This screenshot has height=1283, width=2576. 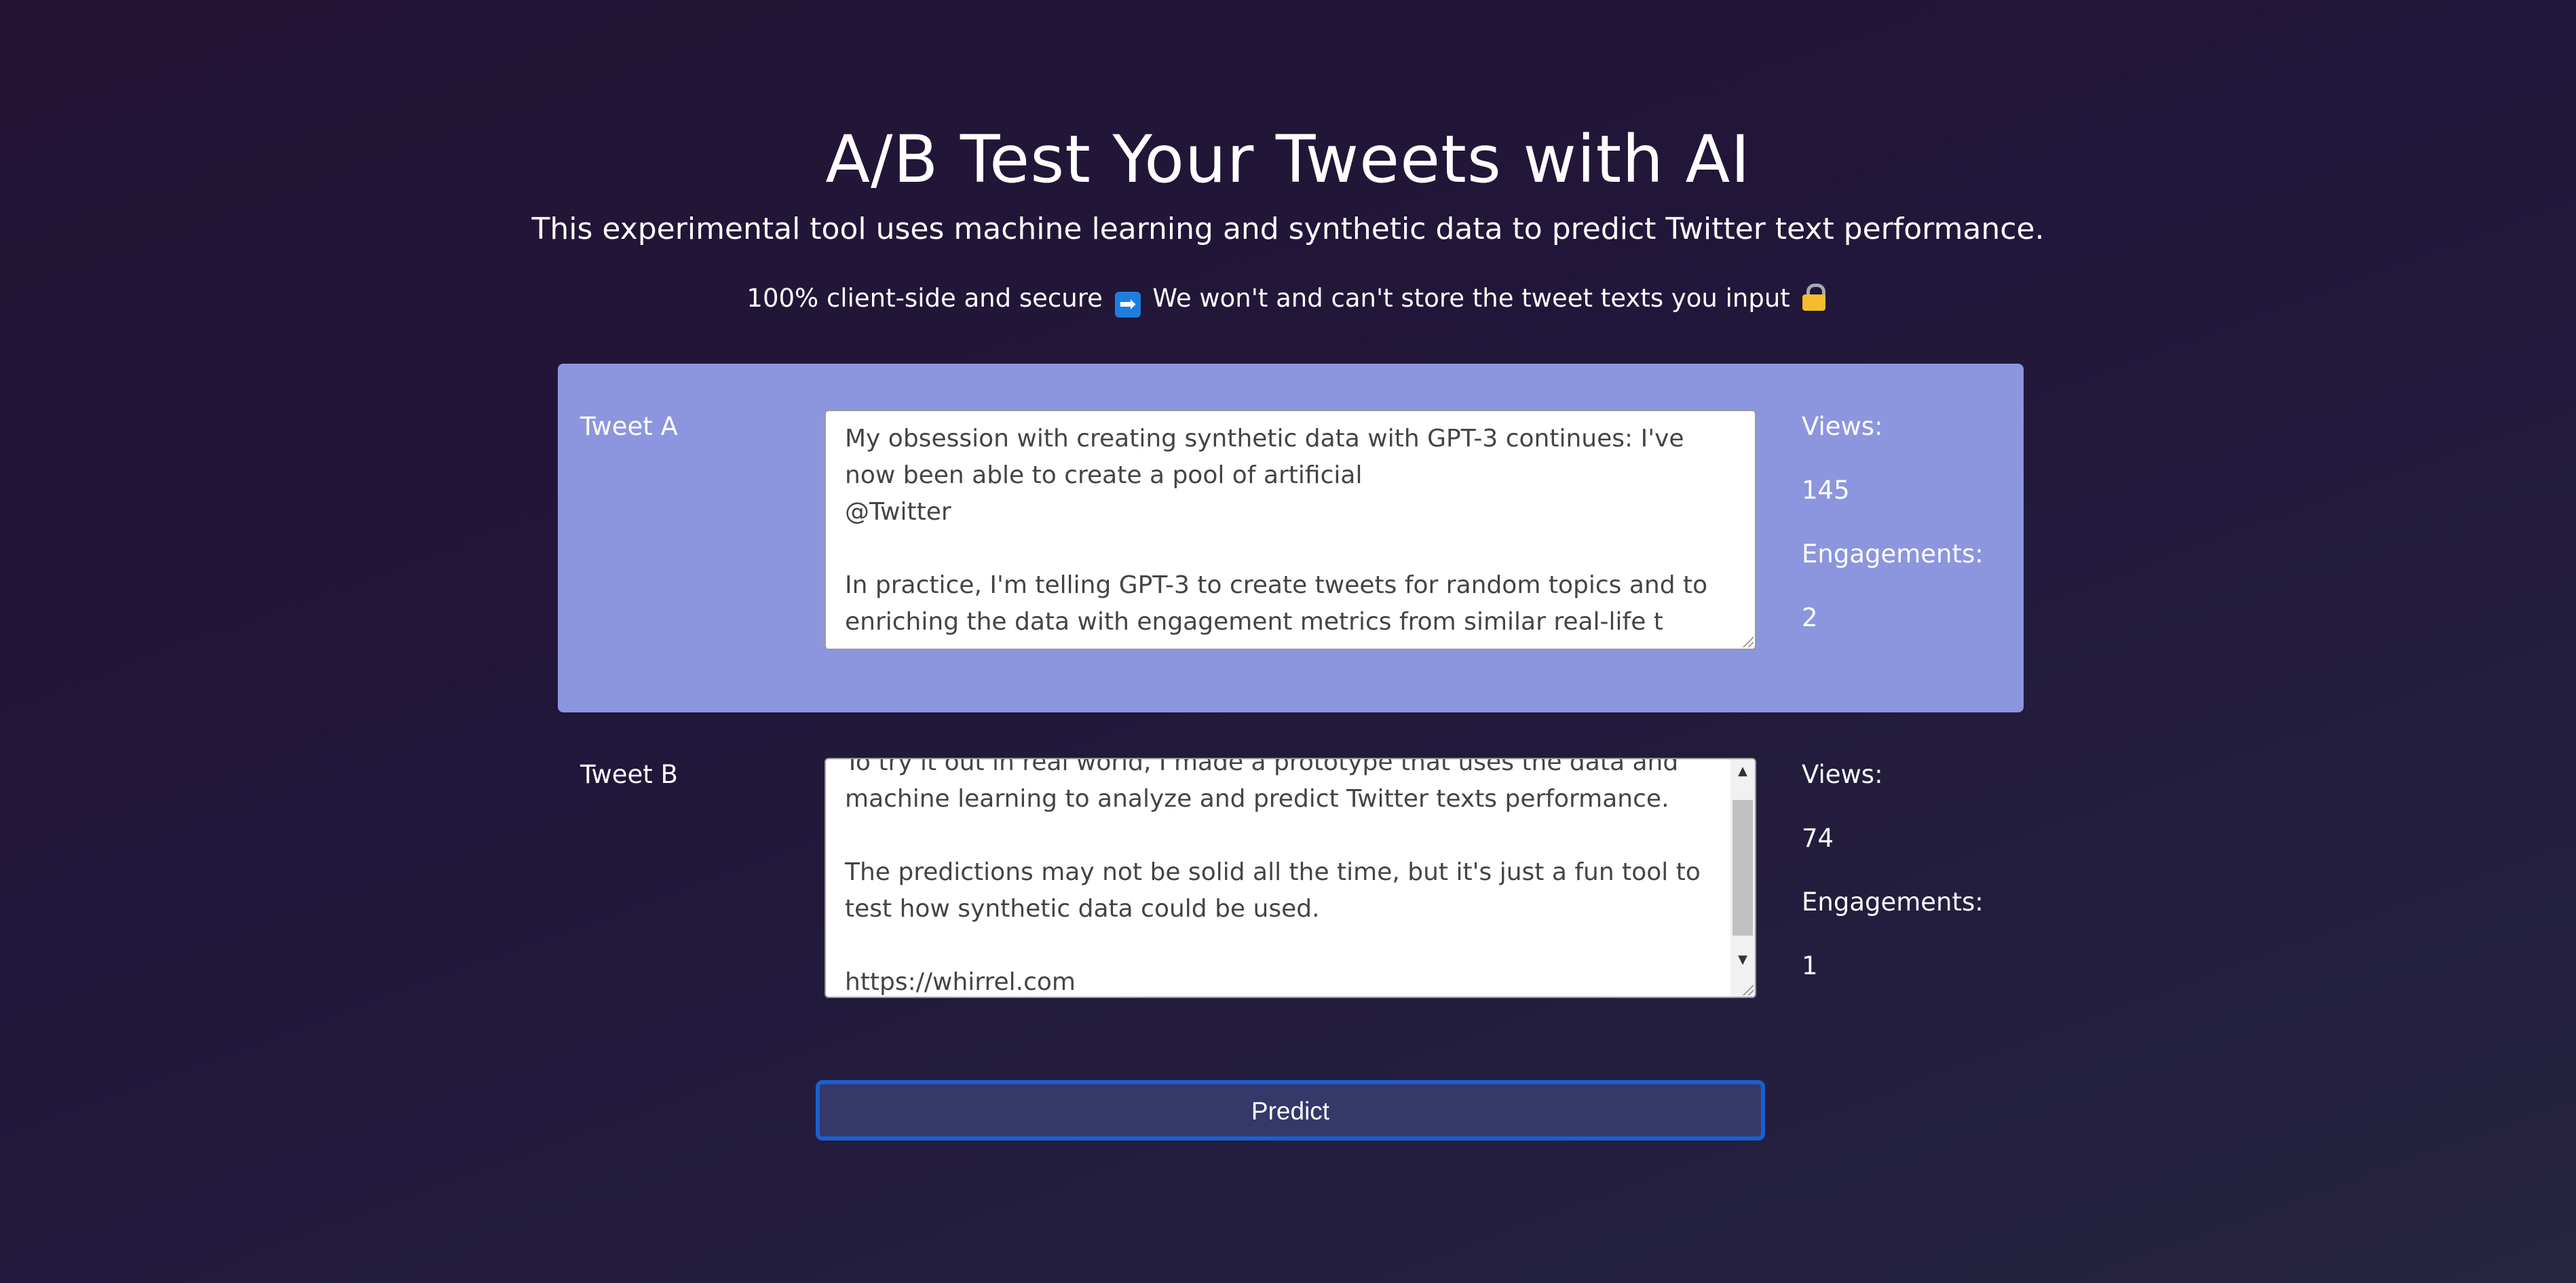 What do you see at coordinates (1904, 537) in the screenshot?
I see `tweet-a-metrics: Views: 145 Engagements: 2` at bounding box center [1904, 537].